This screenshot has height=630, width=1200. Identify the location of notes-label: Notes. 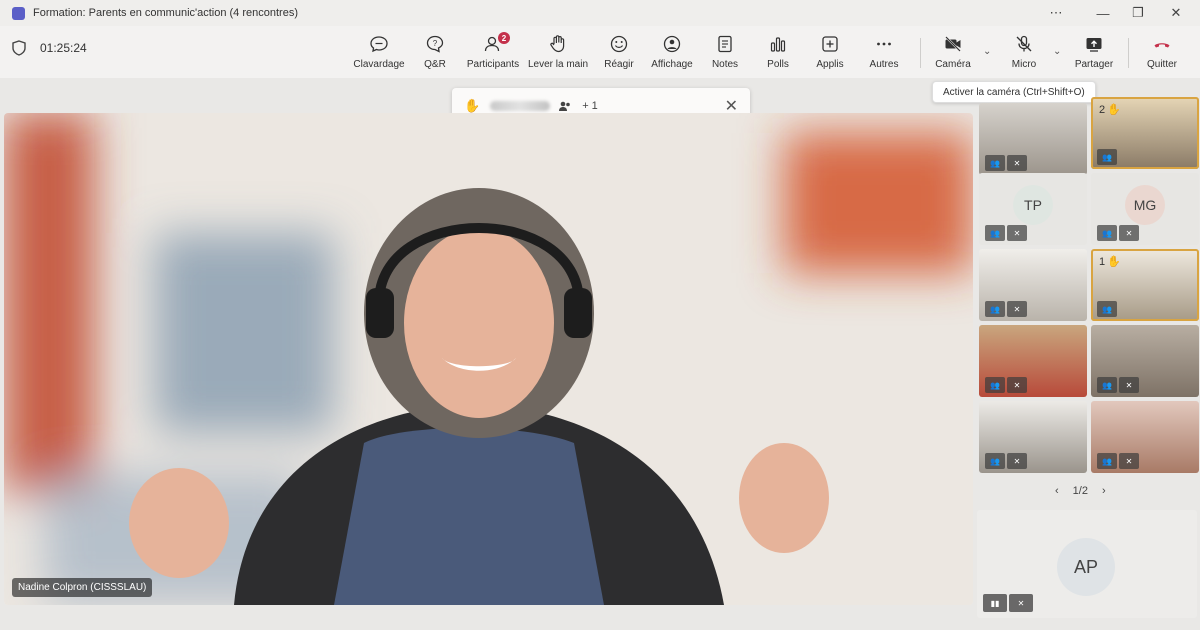
(725, 64).